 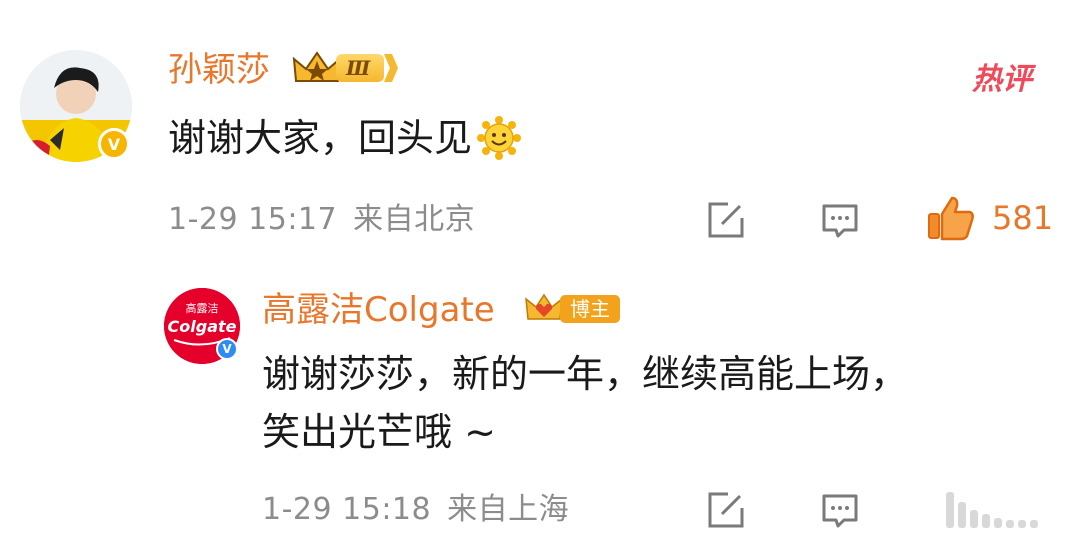 I want to click on avatar-text-brand: Colgate, so click(x=202, y=326).